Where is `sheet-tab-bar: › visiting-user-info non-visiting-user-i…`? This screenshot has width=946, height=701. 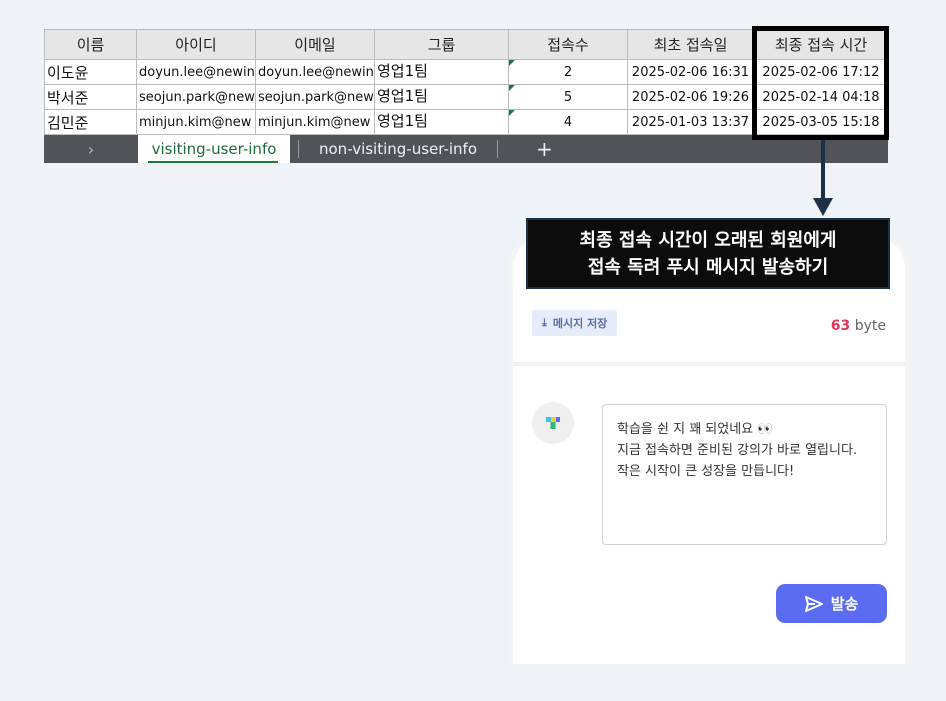
sheet-tab-bar: › visiting-user-info non-visiting-user-i… is located at coordinates (466, 149).